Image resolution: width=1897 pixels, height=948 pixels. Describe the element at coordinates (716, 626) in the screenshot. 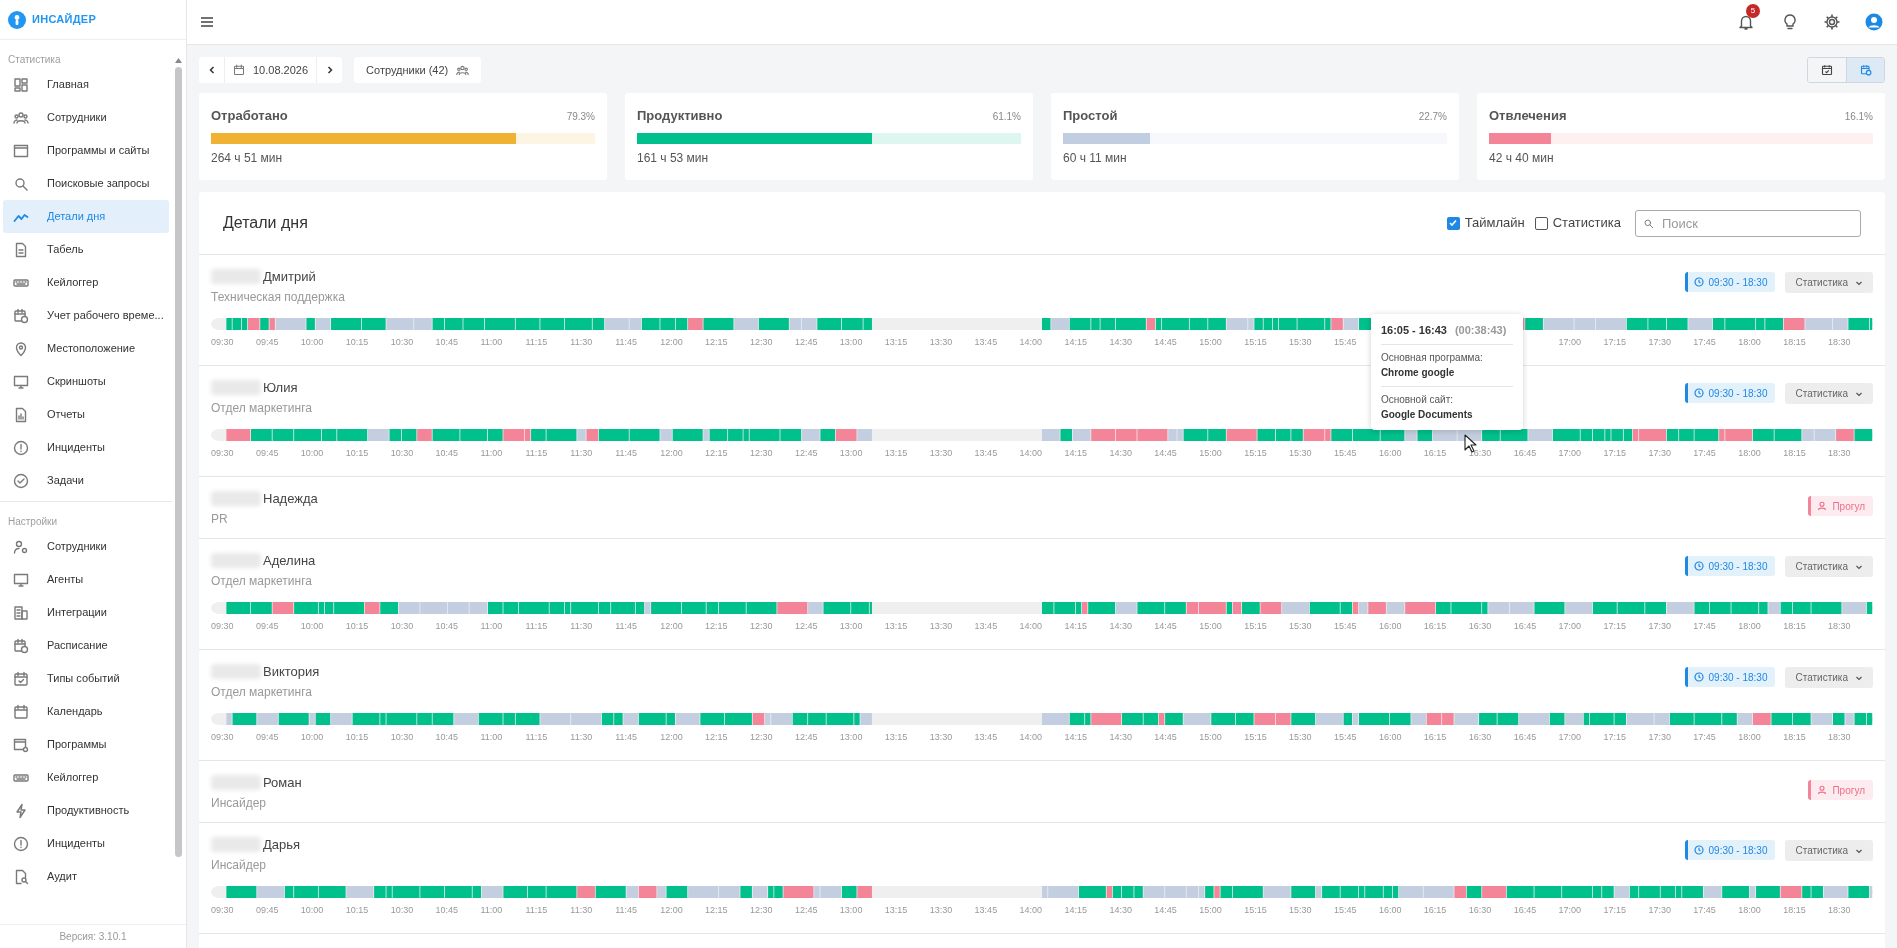

I see `time-tick: 12:15` at that location.